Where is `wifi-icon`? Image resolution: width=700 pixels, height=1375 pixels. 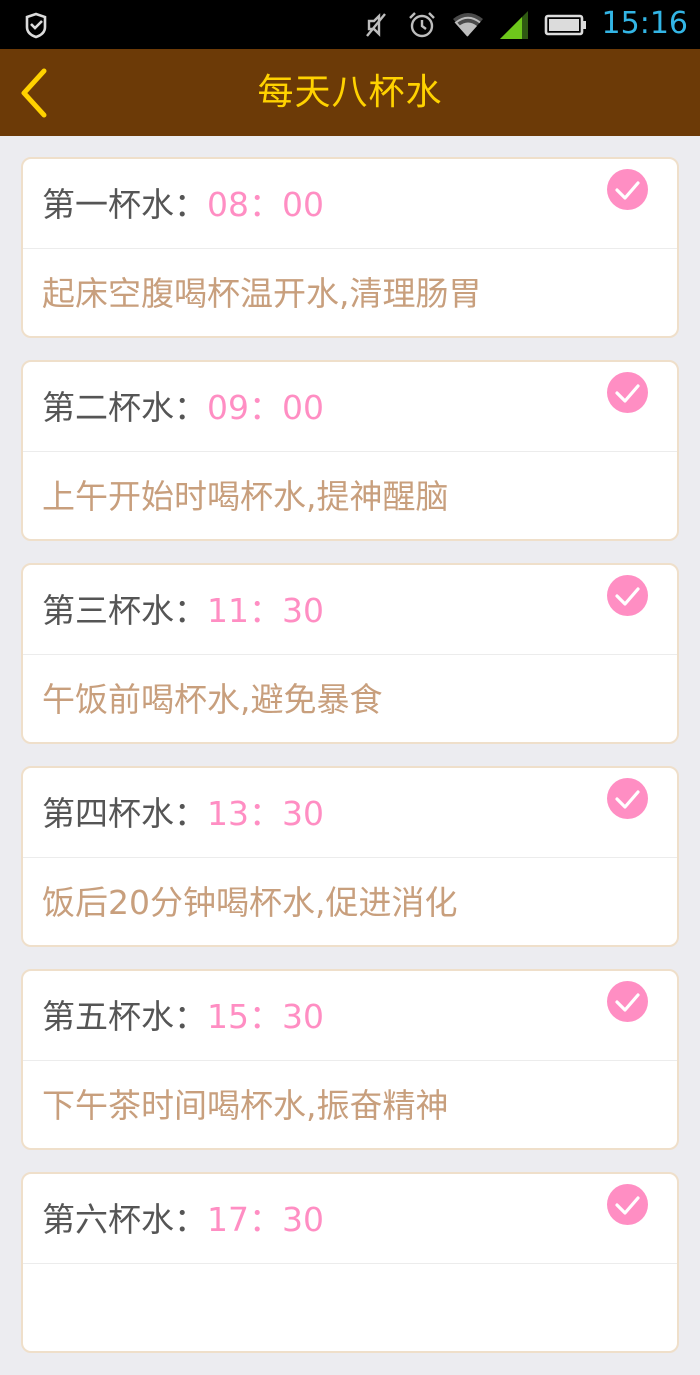
wifi-icon is located at coordinates (468, 25).